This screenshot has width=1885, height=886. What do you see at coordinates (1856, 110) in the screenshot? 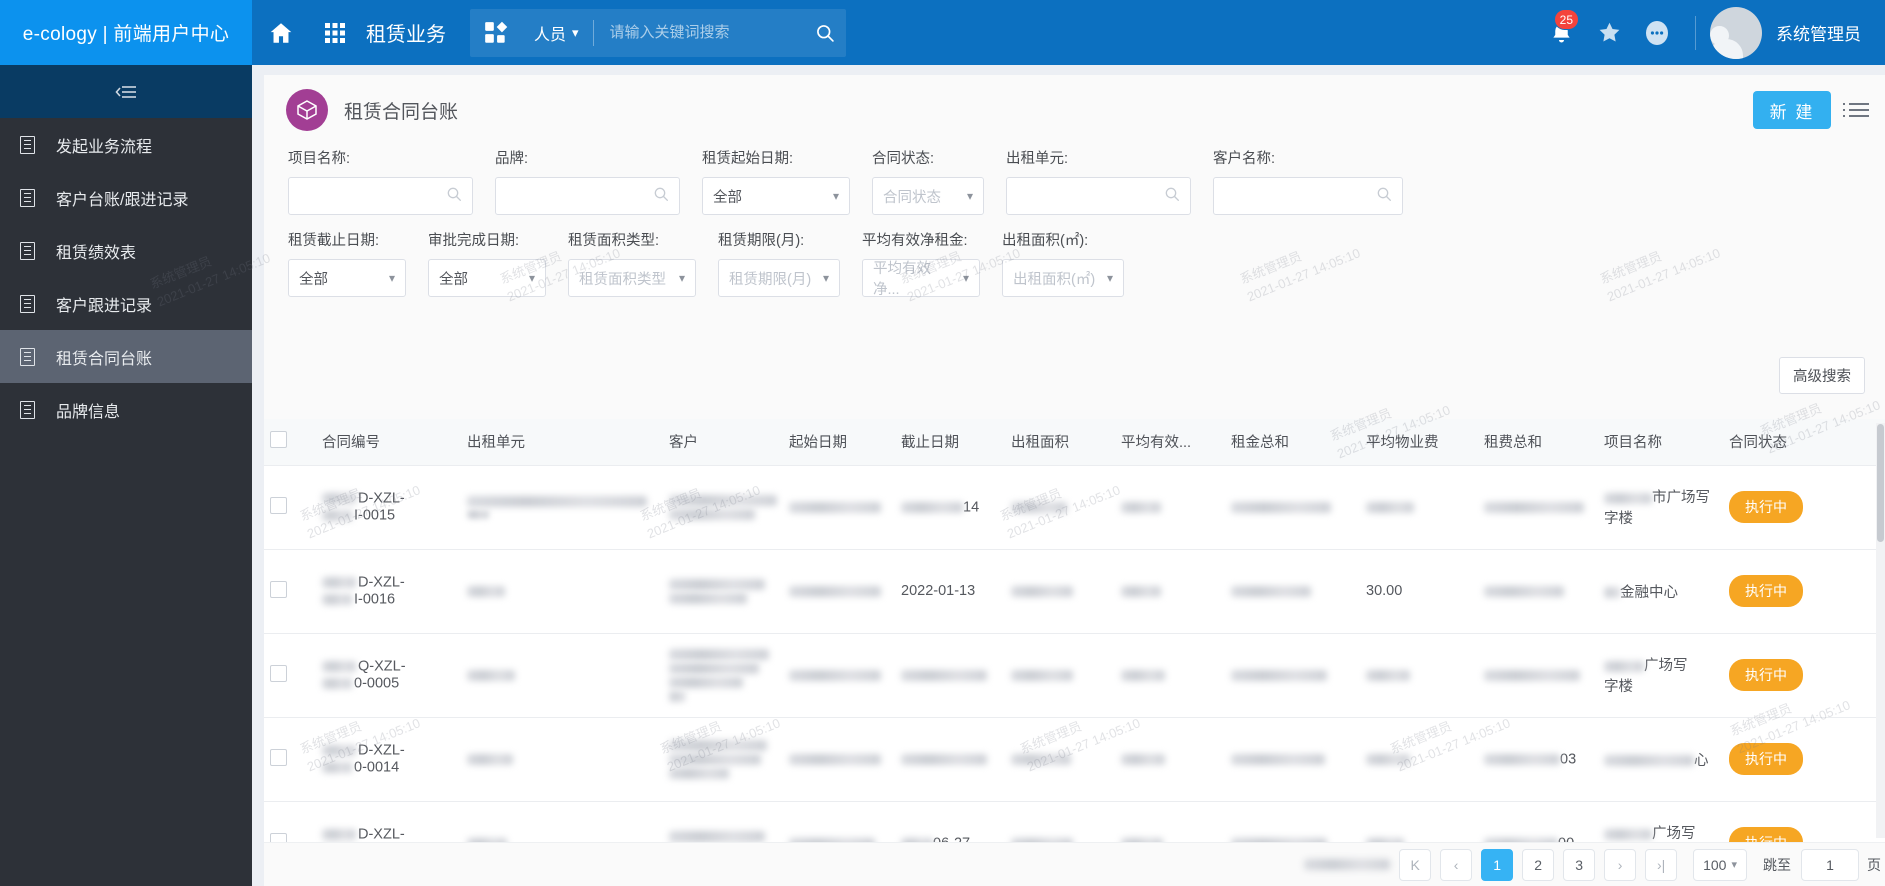
I see `list-view-icon` at bounding box center [1856, 110].